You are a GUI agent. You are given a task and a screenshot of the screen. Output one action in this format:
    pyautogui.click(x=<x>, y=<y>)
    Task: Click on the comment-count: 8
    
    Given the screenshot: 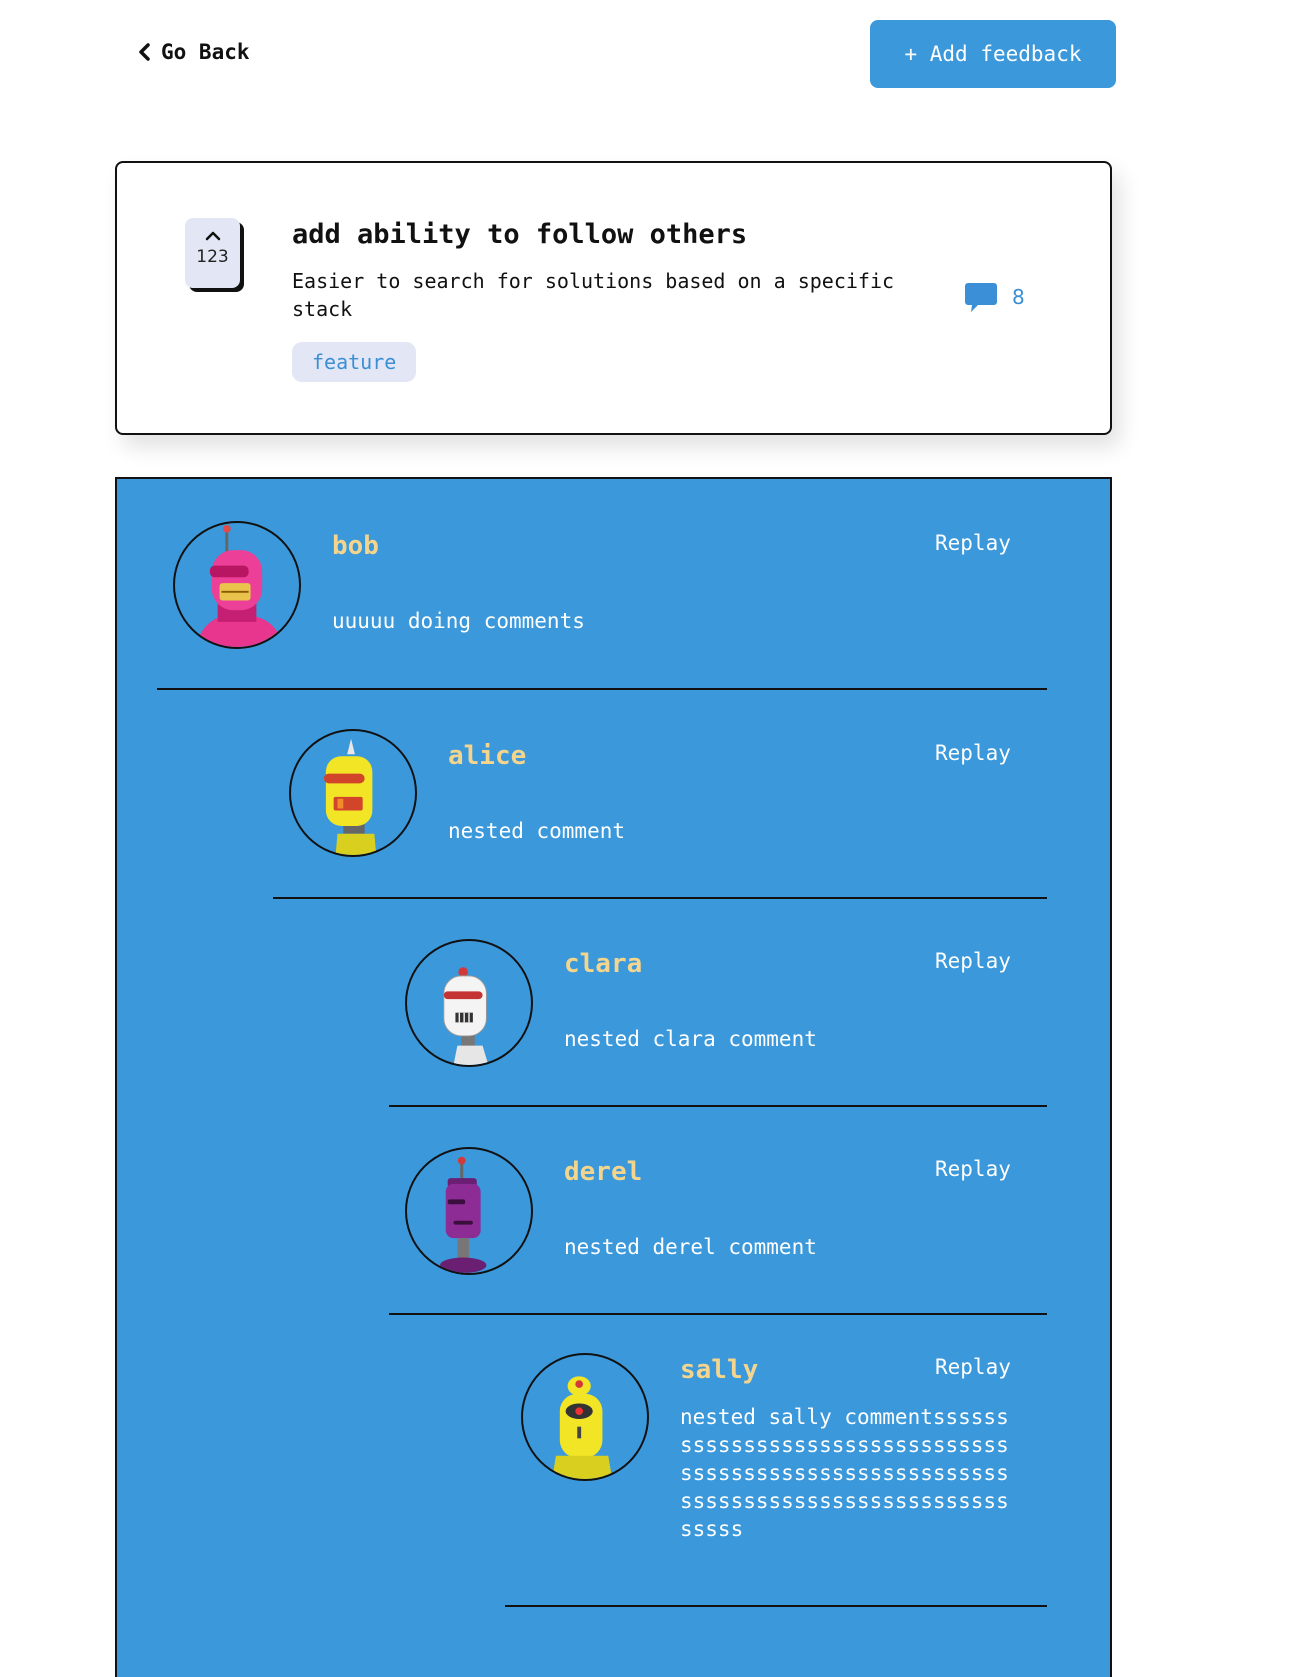 What is the action you would take?
    pyautogui.click(x=994, y=297)
    